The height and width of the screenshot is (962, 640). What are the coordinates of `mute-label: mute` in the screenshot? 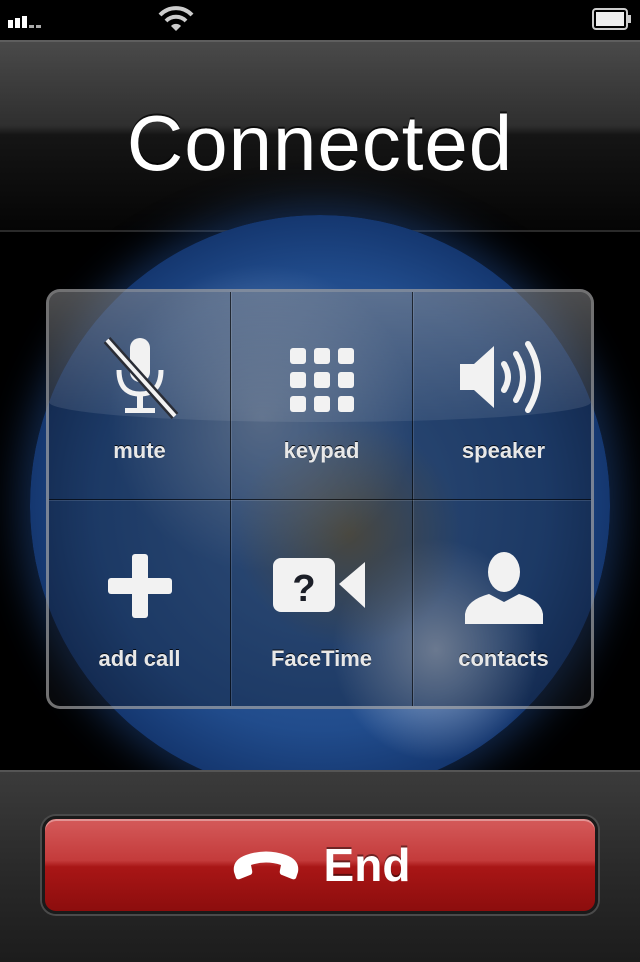 It's located at (139, 450).